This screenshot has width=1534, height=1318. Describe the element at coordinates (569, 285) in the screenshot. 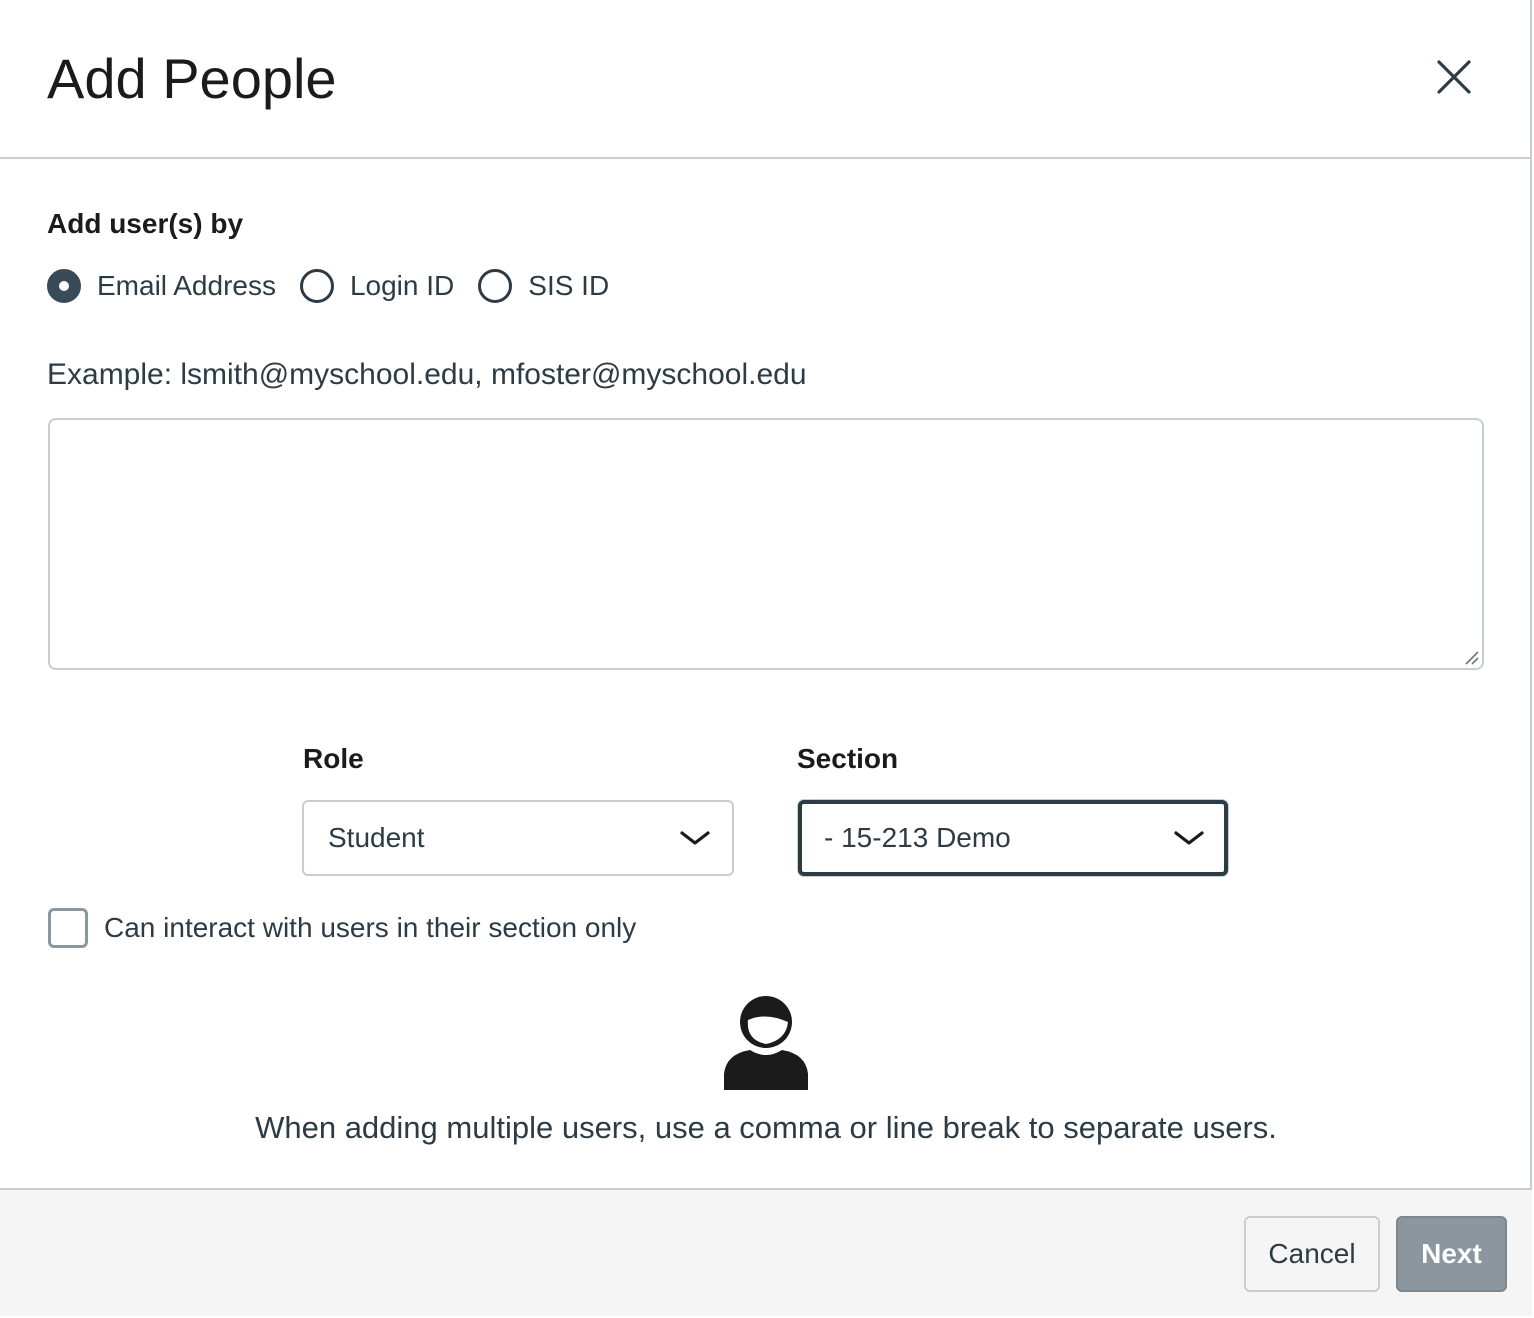

I see `radio-sis-id-label: SIS ID` at that location.